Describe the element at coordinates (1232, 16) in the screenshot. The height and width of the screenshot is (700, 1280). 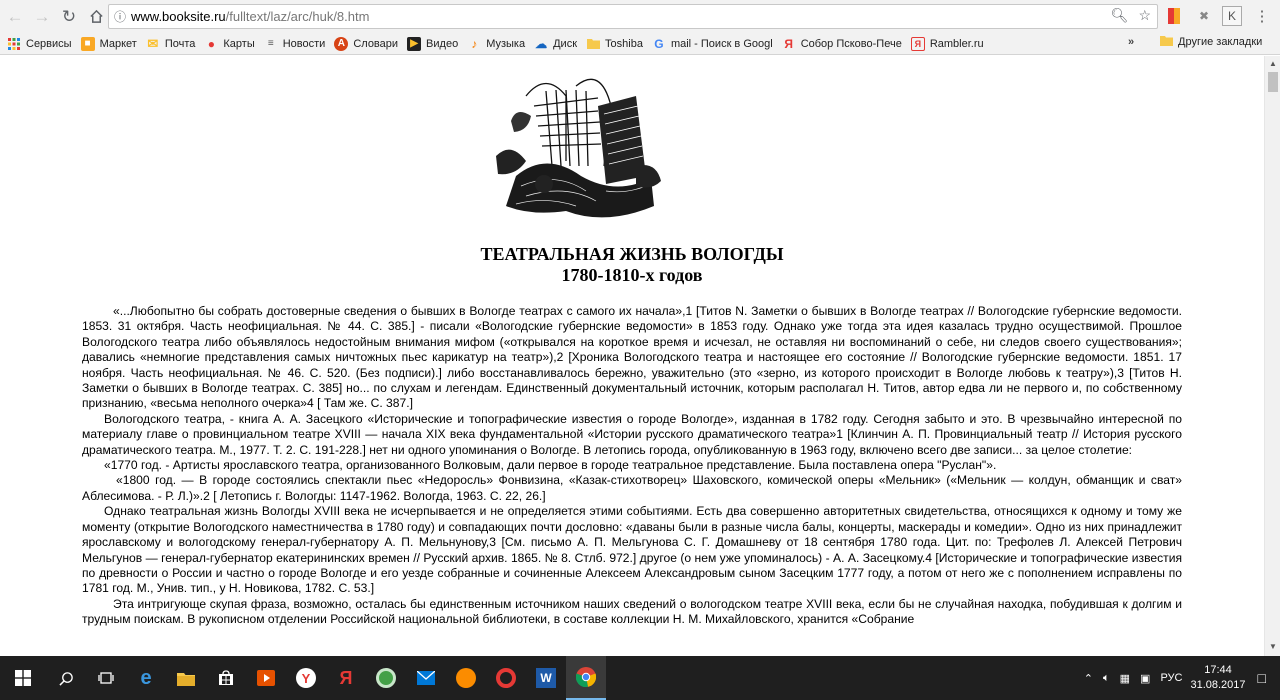
I see `k-extension-icon: K` at that location.